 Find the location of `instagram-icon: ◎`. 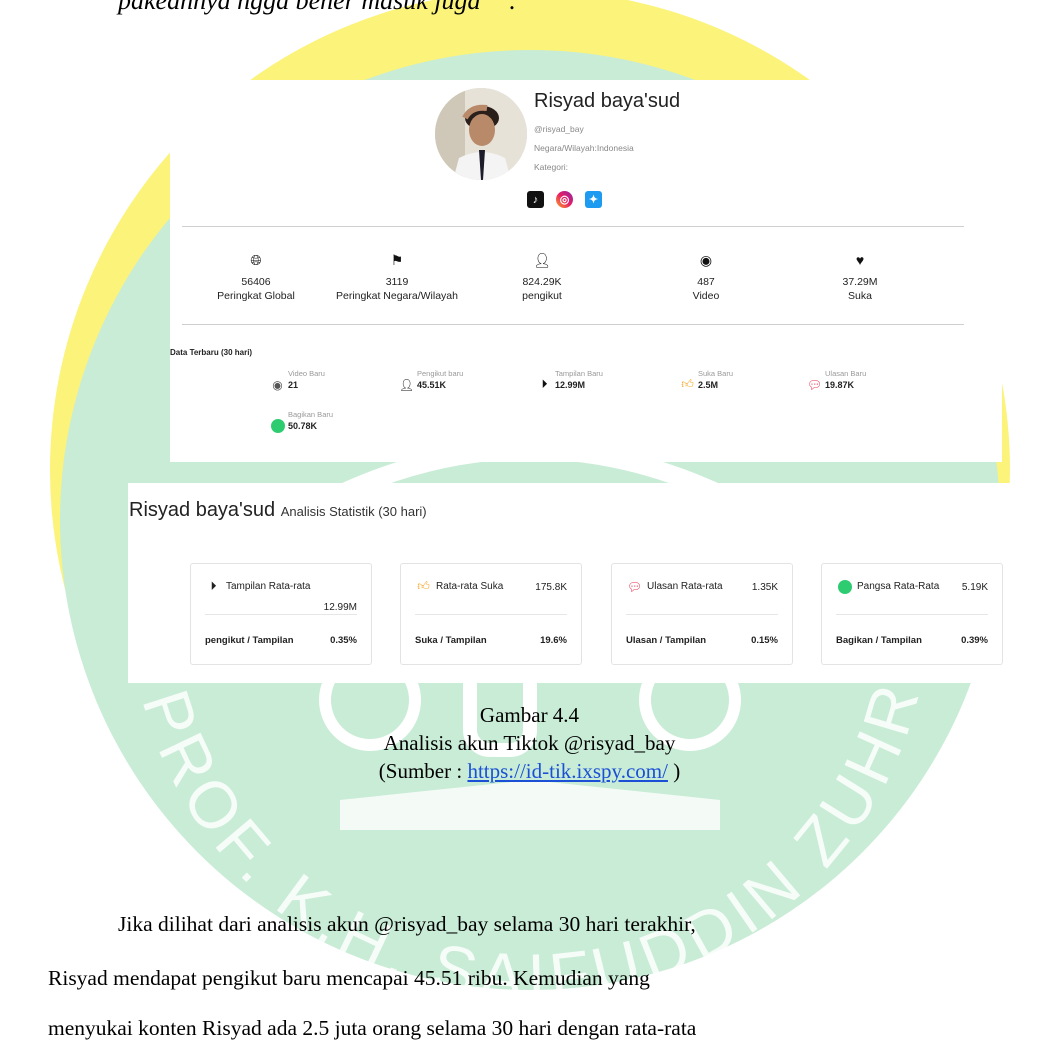

instagram-icon: ◎ is located at coordinates (564, 199).